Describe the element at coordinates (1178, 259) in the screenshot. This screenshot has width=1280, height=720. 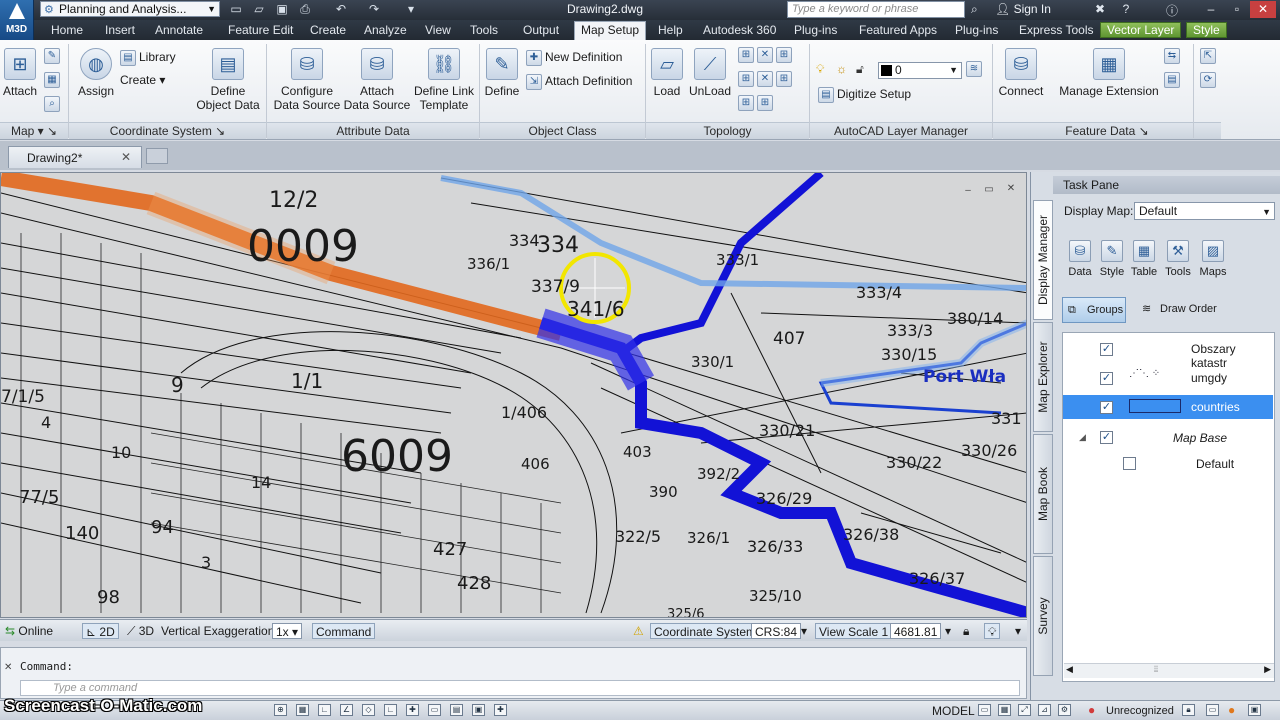
I see `tools-button: ⚒ Tools` at that location.